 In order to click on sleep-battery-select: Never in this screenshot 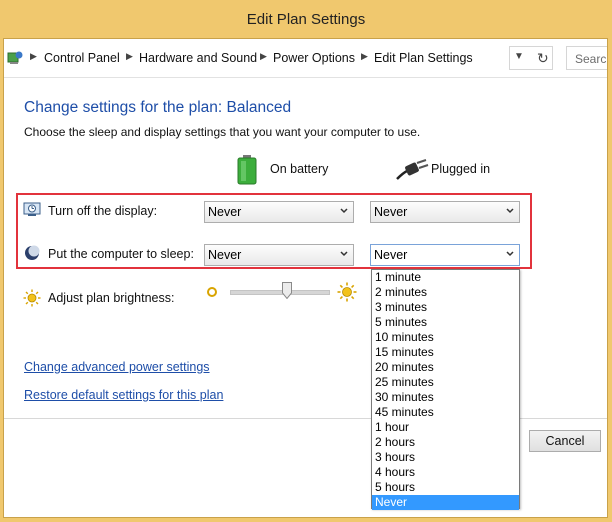, I will do `click(279, 255)`.